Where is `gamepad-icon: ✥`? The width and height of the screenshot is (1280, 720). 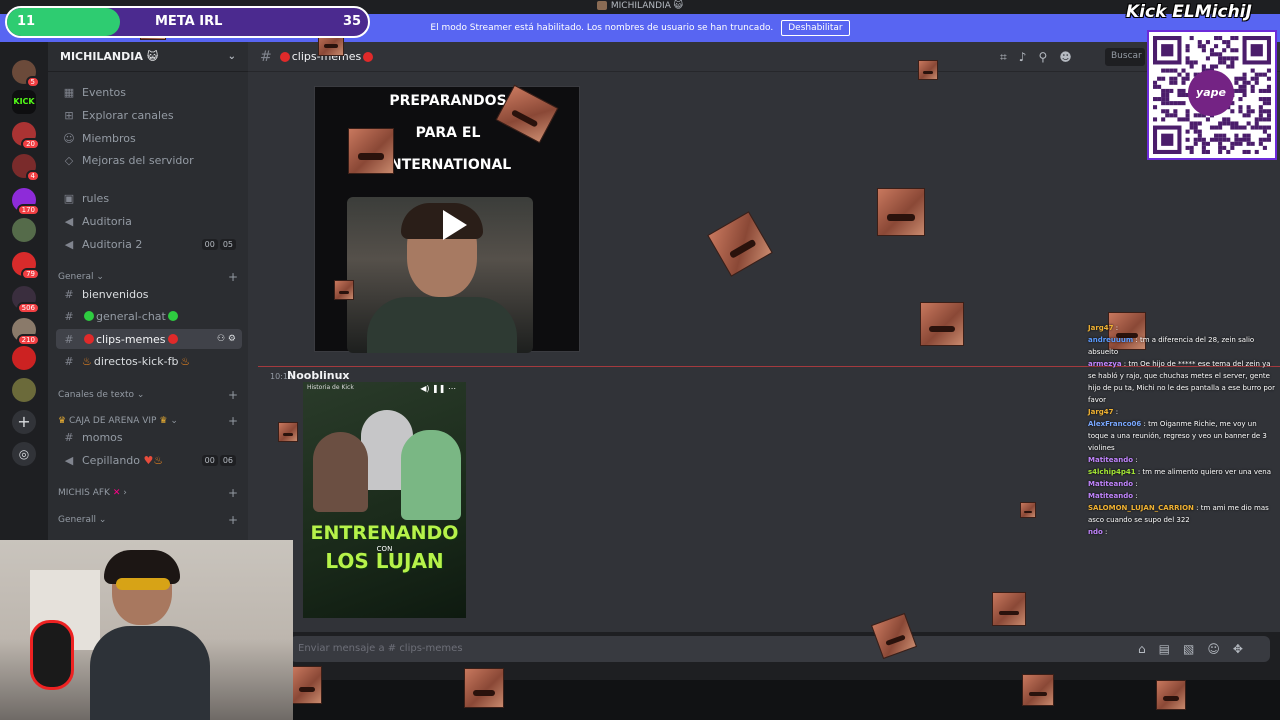
gamepad-icon: ✥ is located at coordinates (1238, 649).